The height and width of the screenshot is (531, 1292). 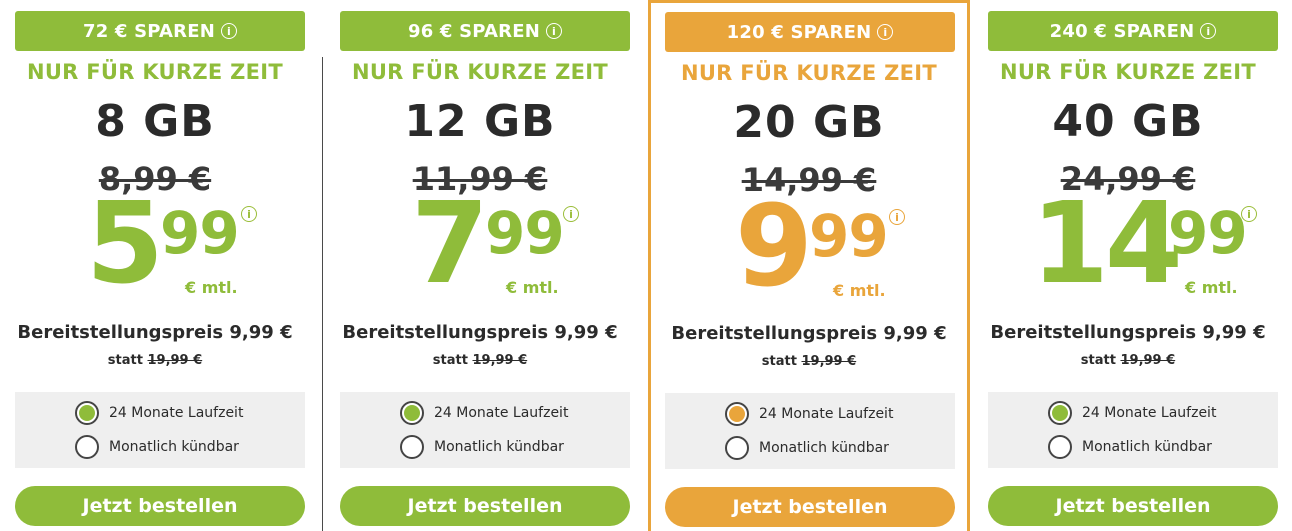 What do you see at coordinates (125, 244) in the screenshot?
I see `price-euros: 5` at bounding box center [125, 244].